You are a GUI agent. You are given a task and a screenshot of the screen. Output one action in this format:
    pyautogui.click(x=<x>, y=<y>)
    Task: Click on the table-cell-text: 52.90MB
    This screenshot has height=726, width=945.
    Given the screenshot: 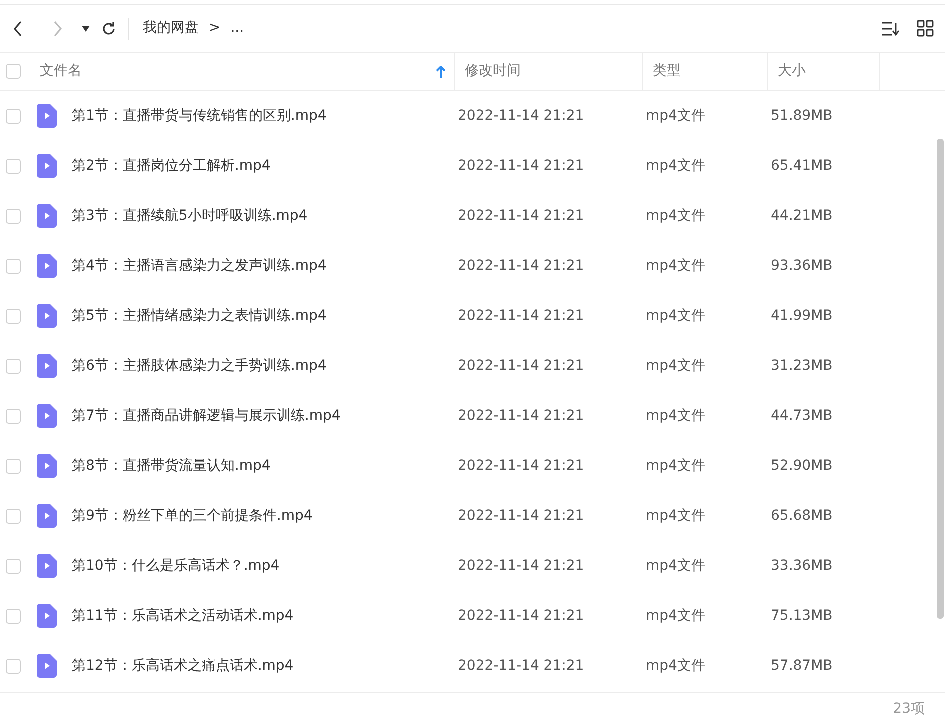 What is the action you would take?
    pyautogui.click(x=802, y=466)
    